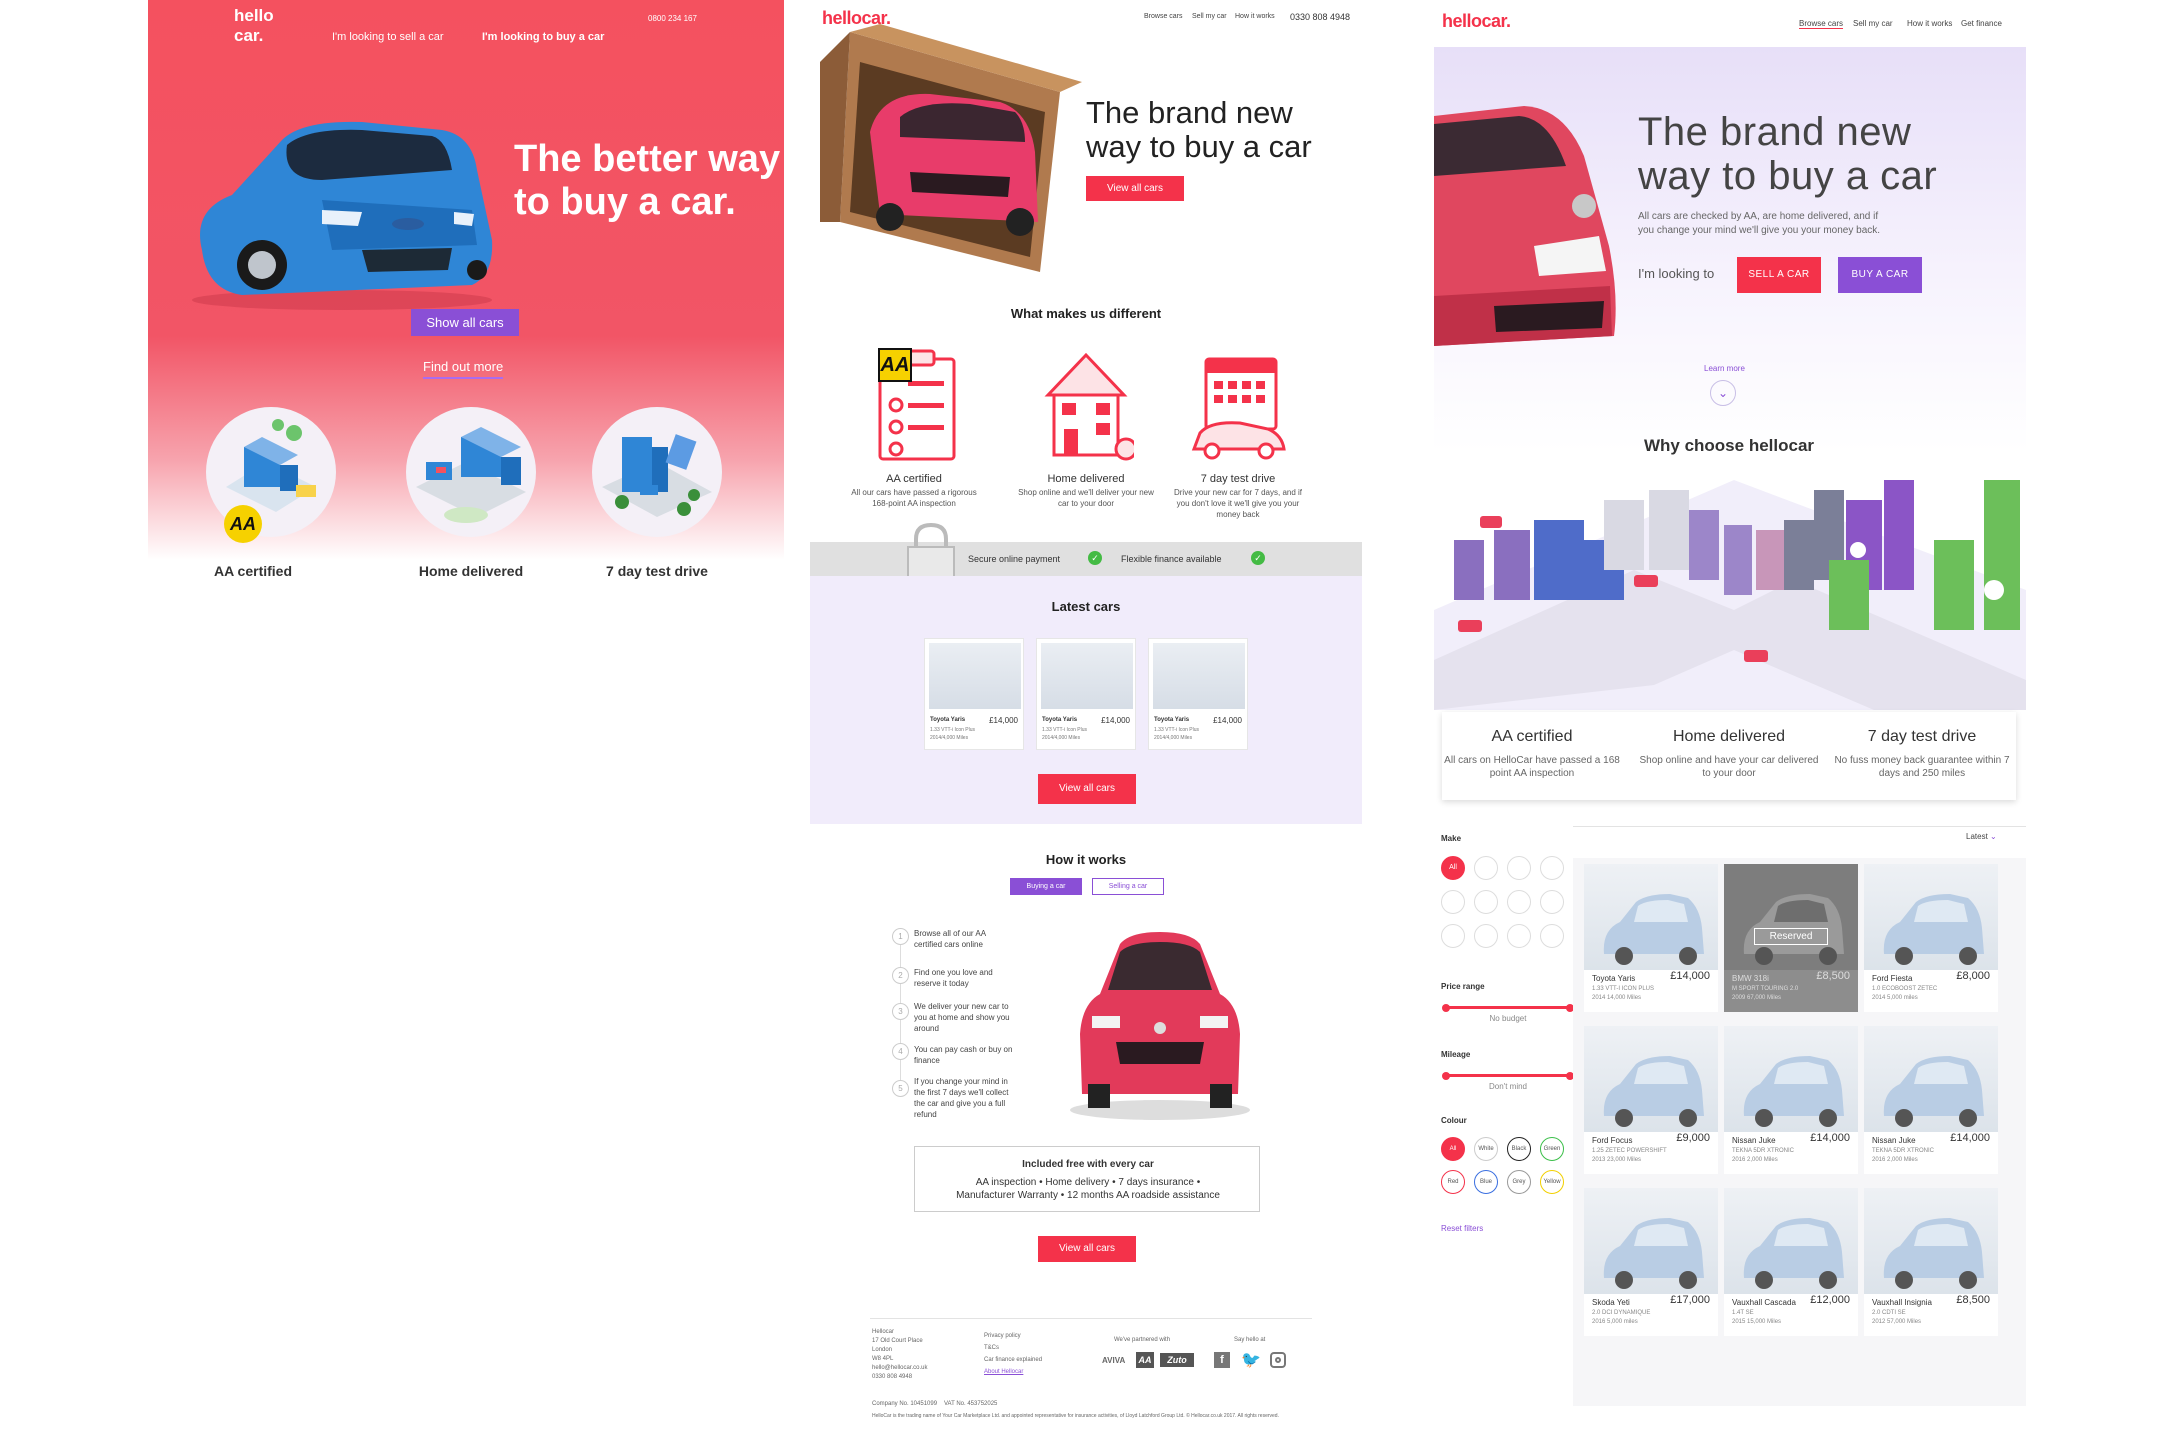 The image size is (2160, 1440). What do you see at coordinates (1451, 838) in the screenshot?
I see `make-filter-label: Make` at bounding box center [1451, 838].